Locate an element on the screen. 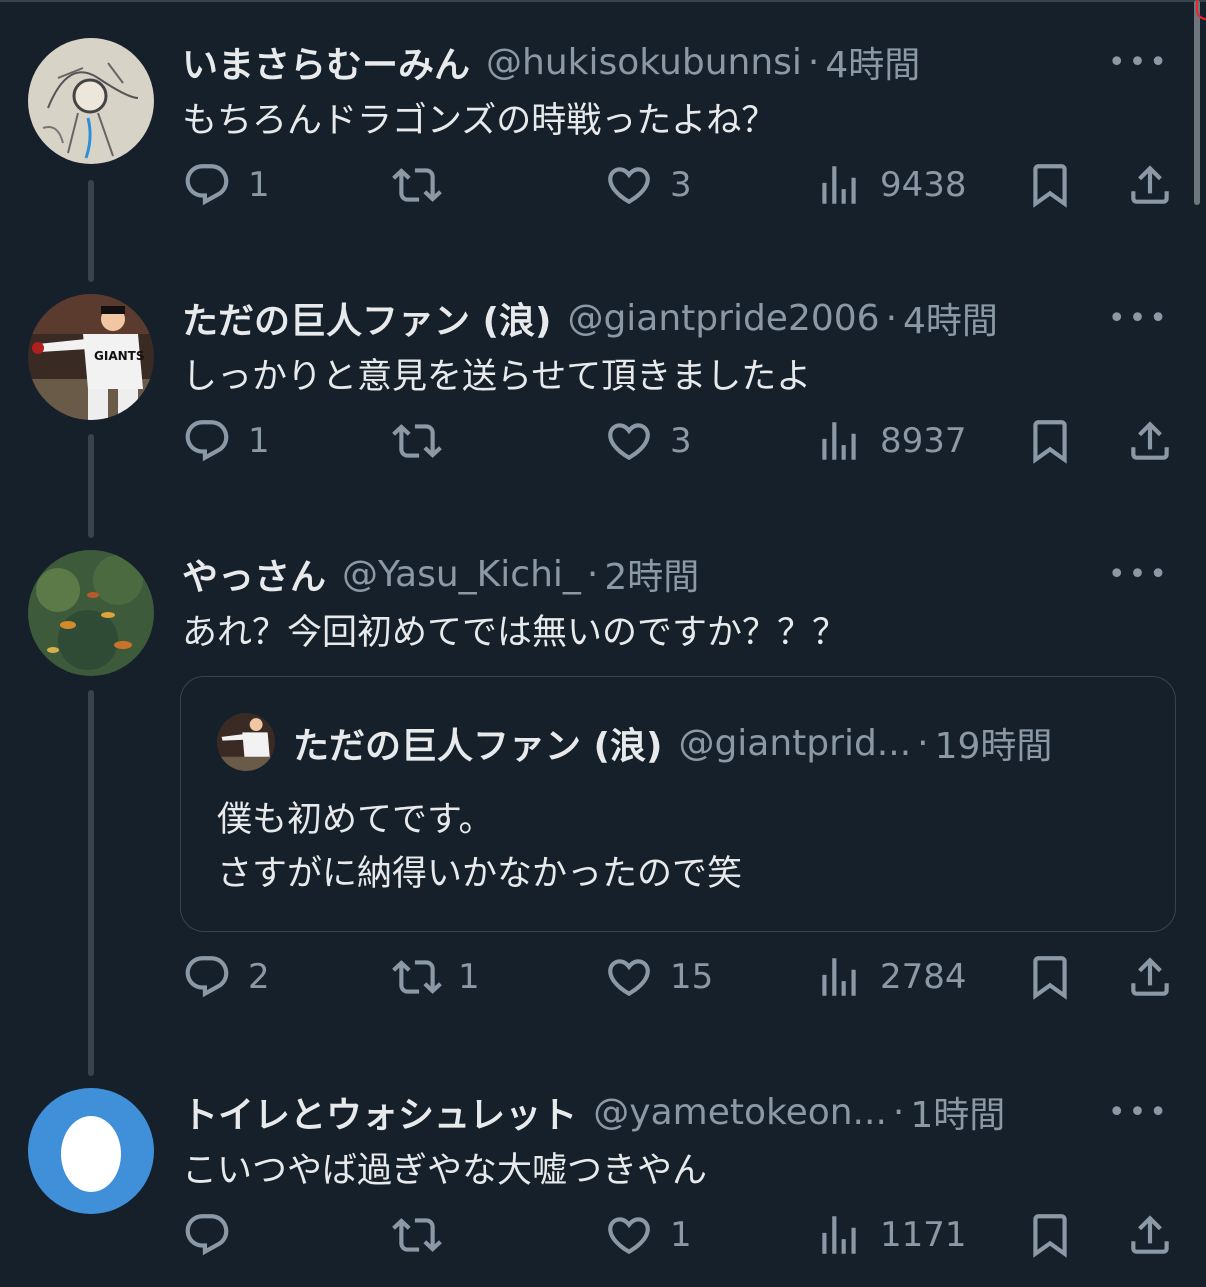 Image resolution: width=1206 pixels, height=1287 pixels. quoted-timestamp: 19時間 is located at coordinates (993, 746).